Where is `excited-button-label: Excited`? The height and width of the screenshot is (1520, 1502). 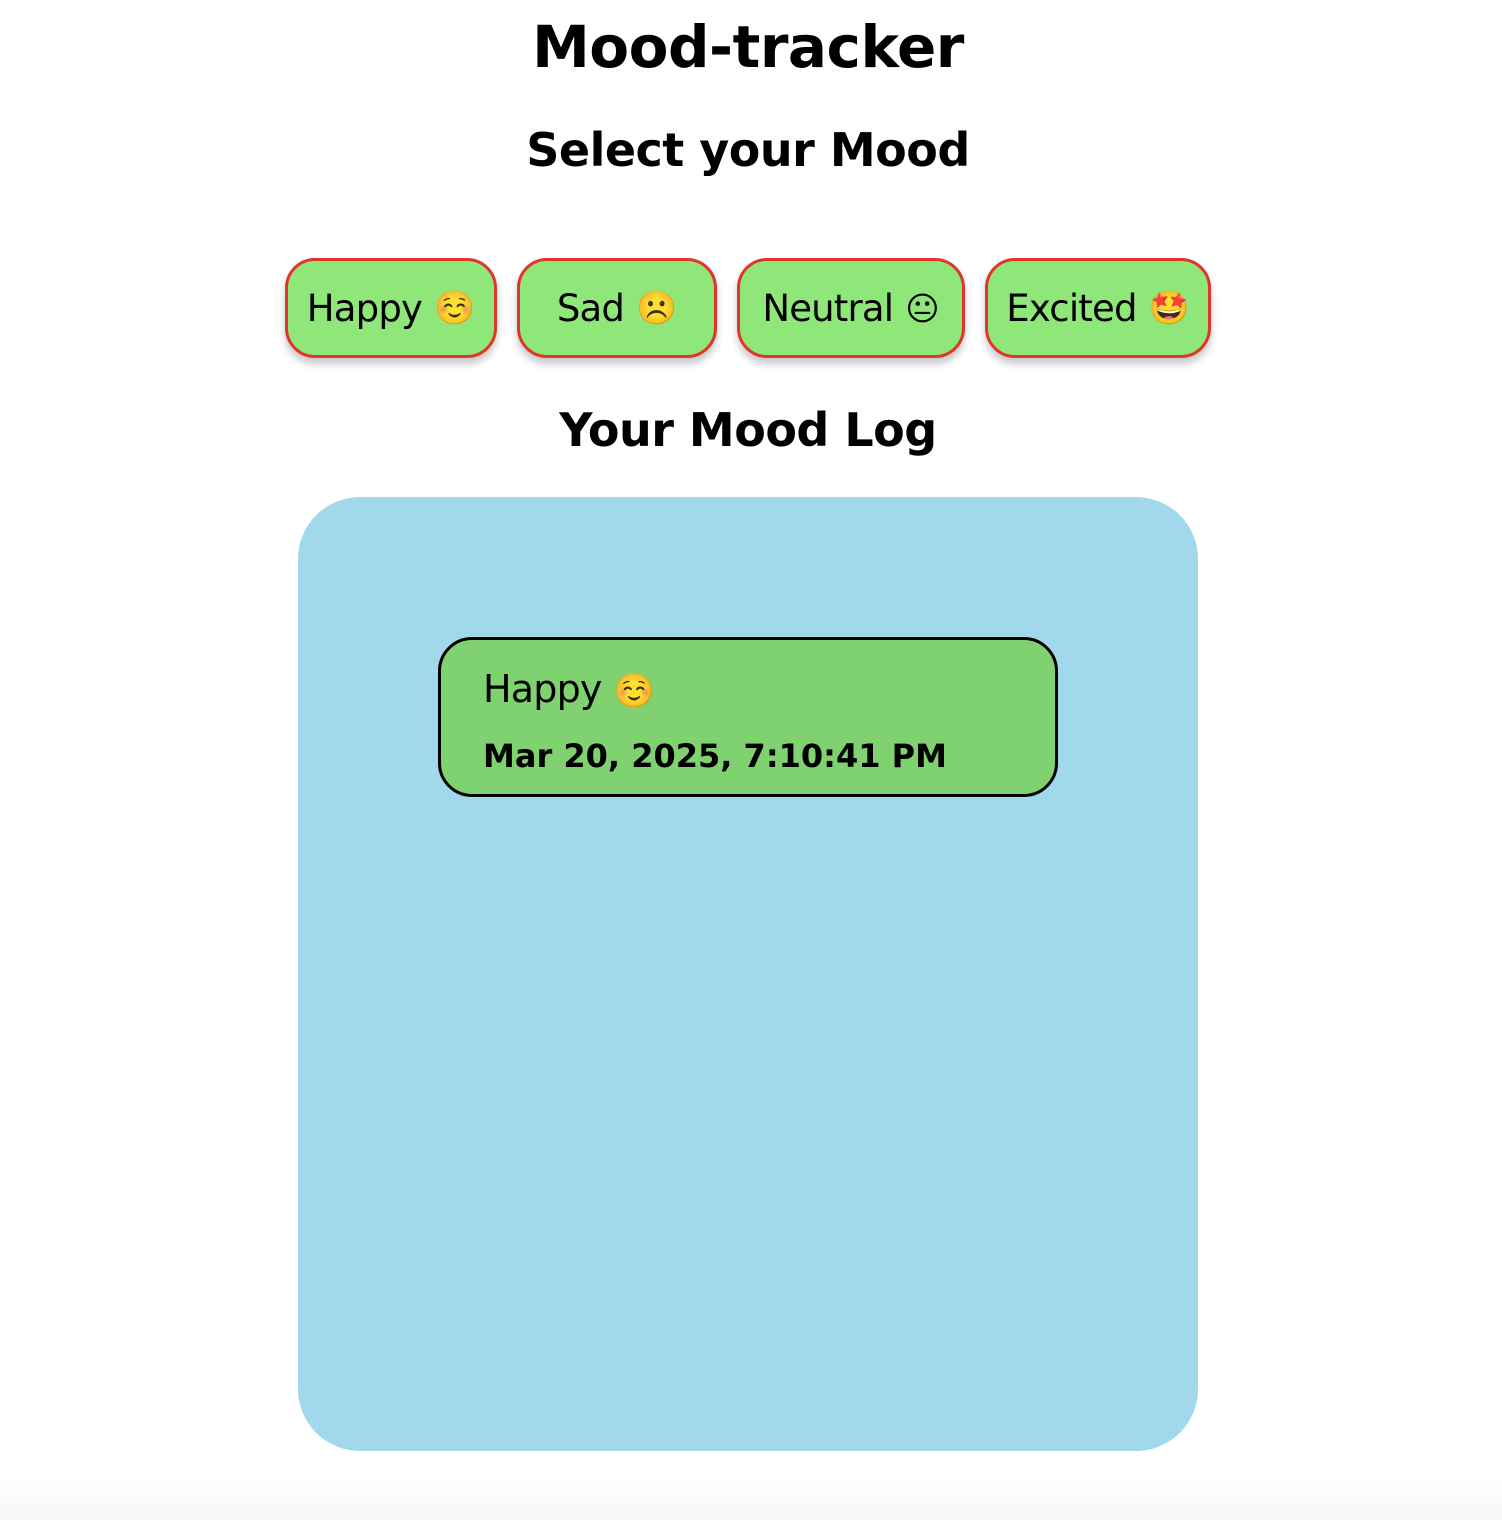 excited-button-label: Excited is located at coordinates (1071, 308).